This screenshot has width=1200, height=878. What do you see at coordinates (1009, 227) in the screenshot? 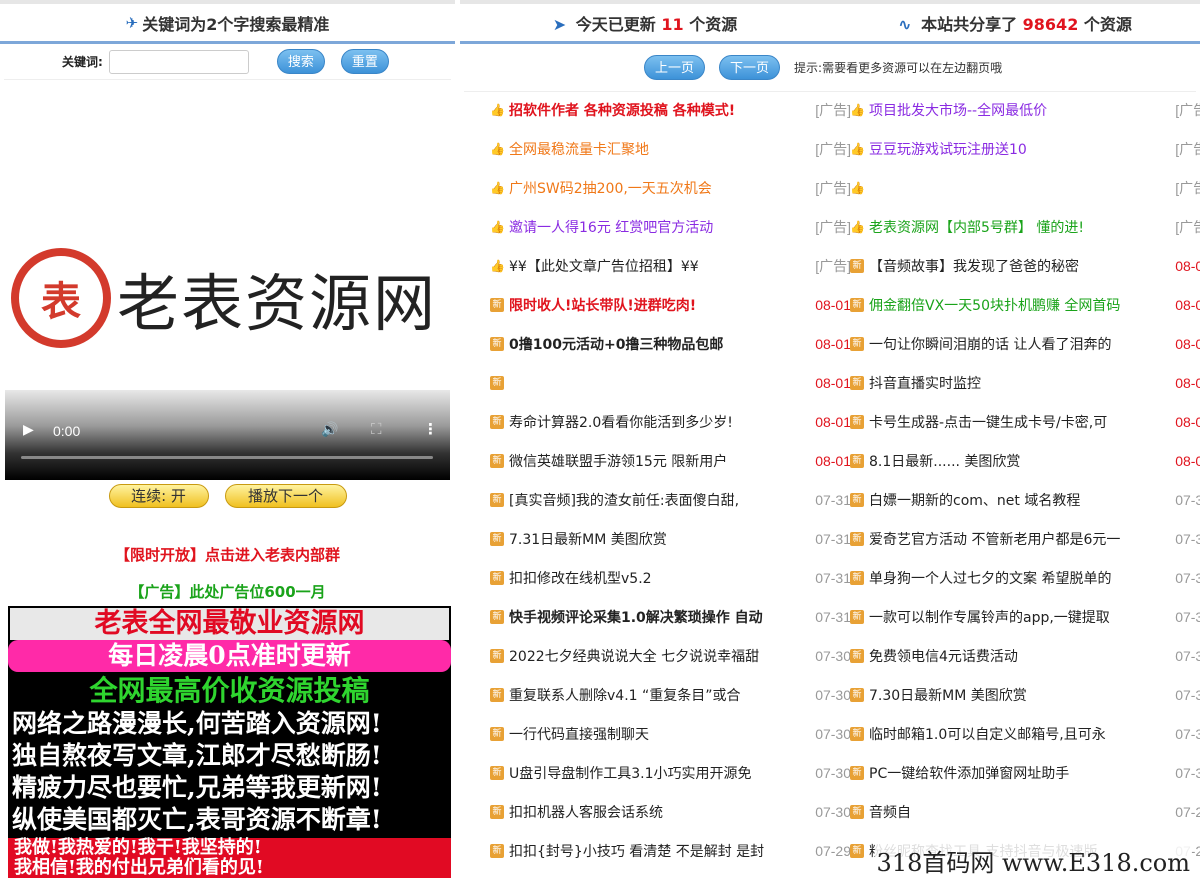
I see `list-item-title: 老表资源网【内部5号群】 懂的进!` at bounding box center [1009, 227].